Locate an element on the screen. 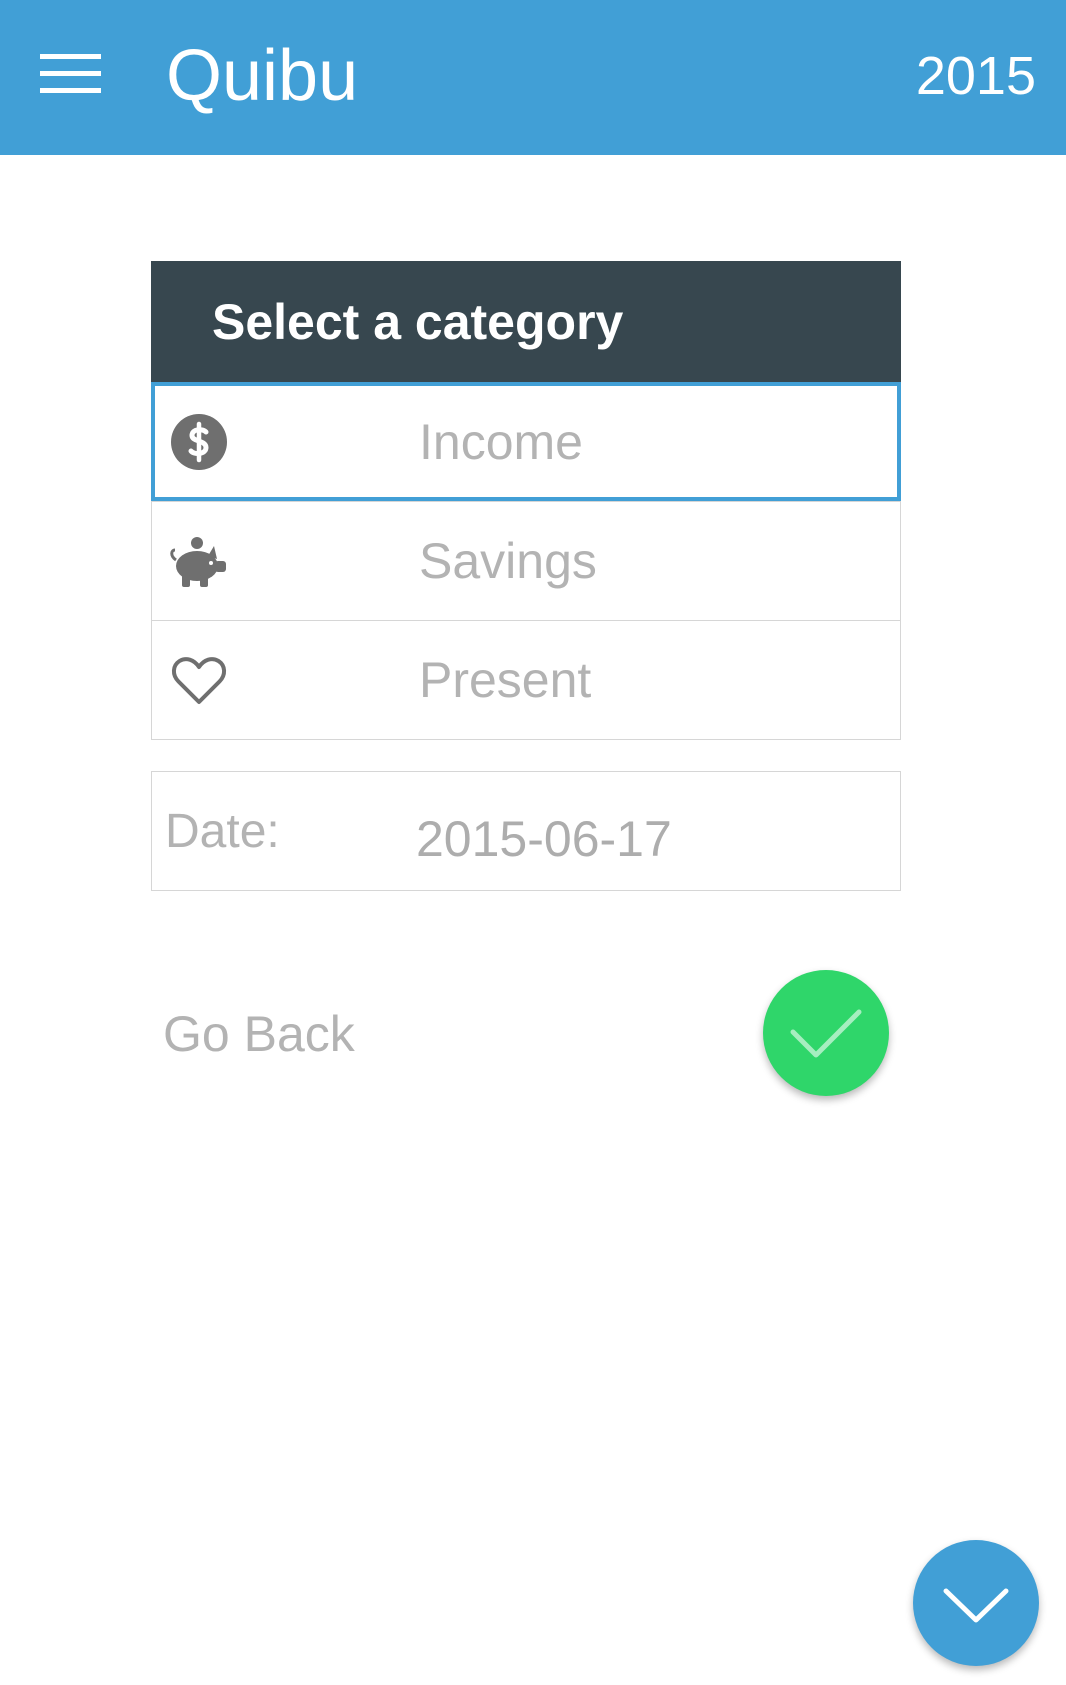  confirm-button is located at coordinates (826, 1033).